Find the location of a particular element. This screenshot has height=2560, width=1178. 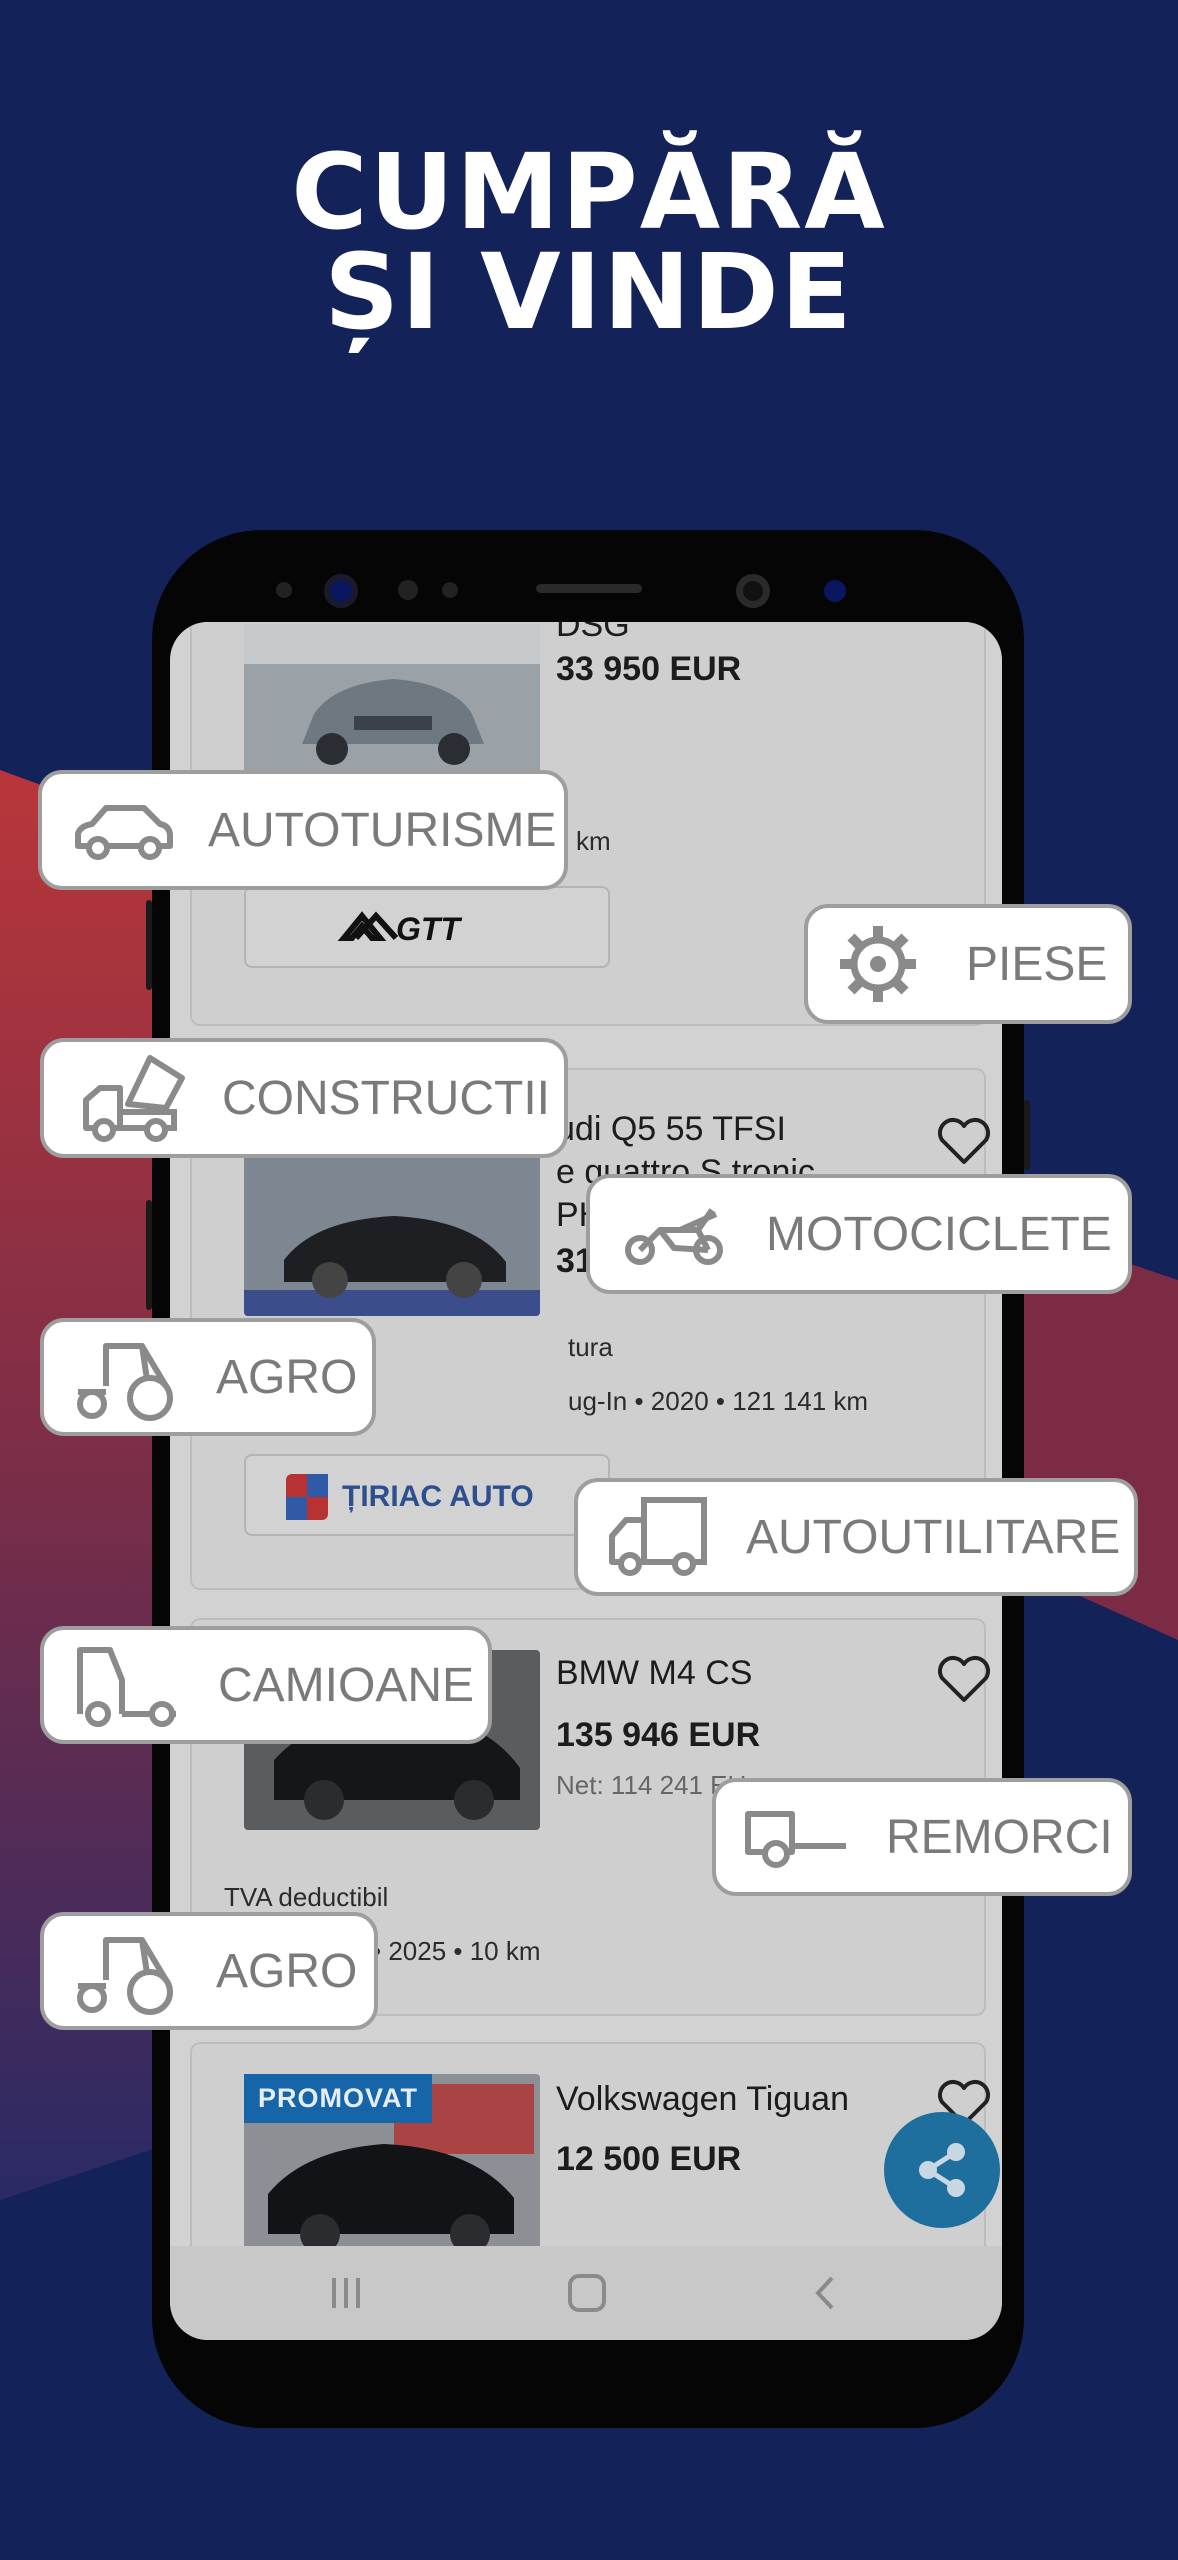

category-label: CAMIOANE is located at coordinates (346, 1685).